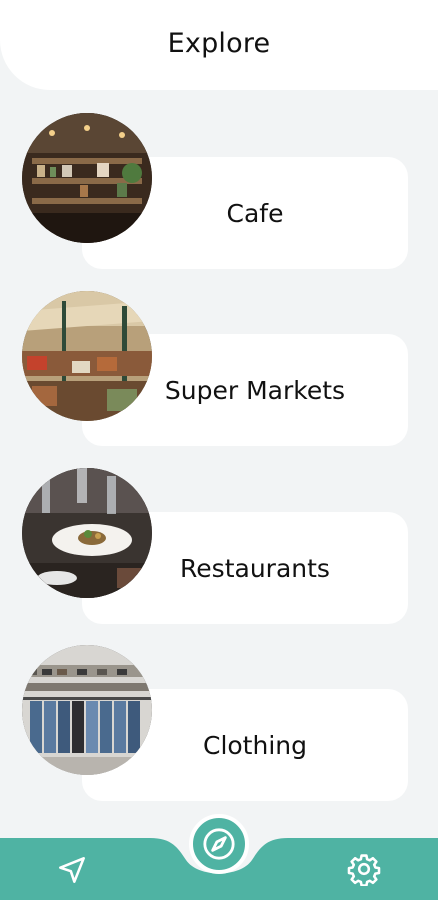 The height and width of the screenshot is (900, 438). I want to click on cafe-photo, so click(87, 178).